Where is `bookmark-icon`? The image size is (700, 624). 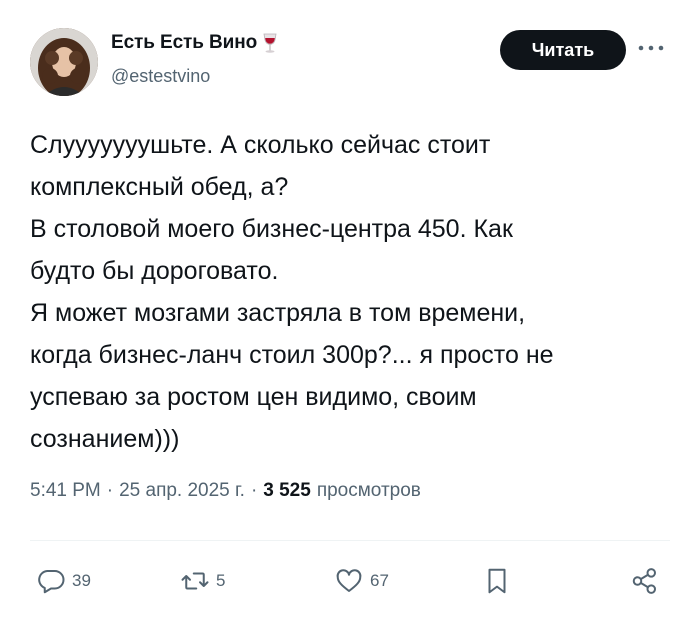
bookmark-icon is located at coordinates (497, 581).